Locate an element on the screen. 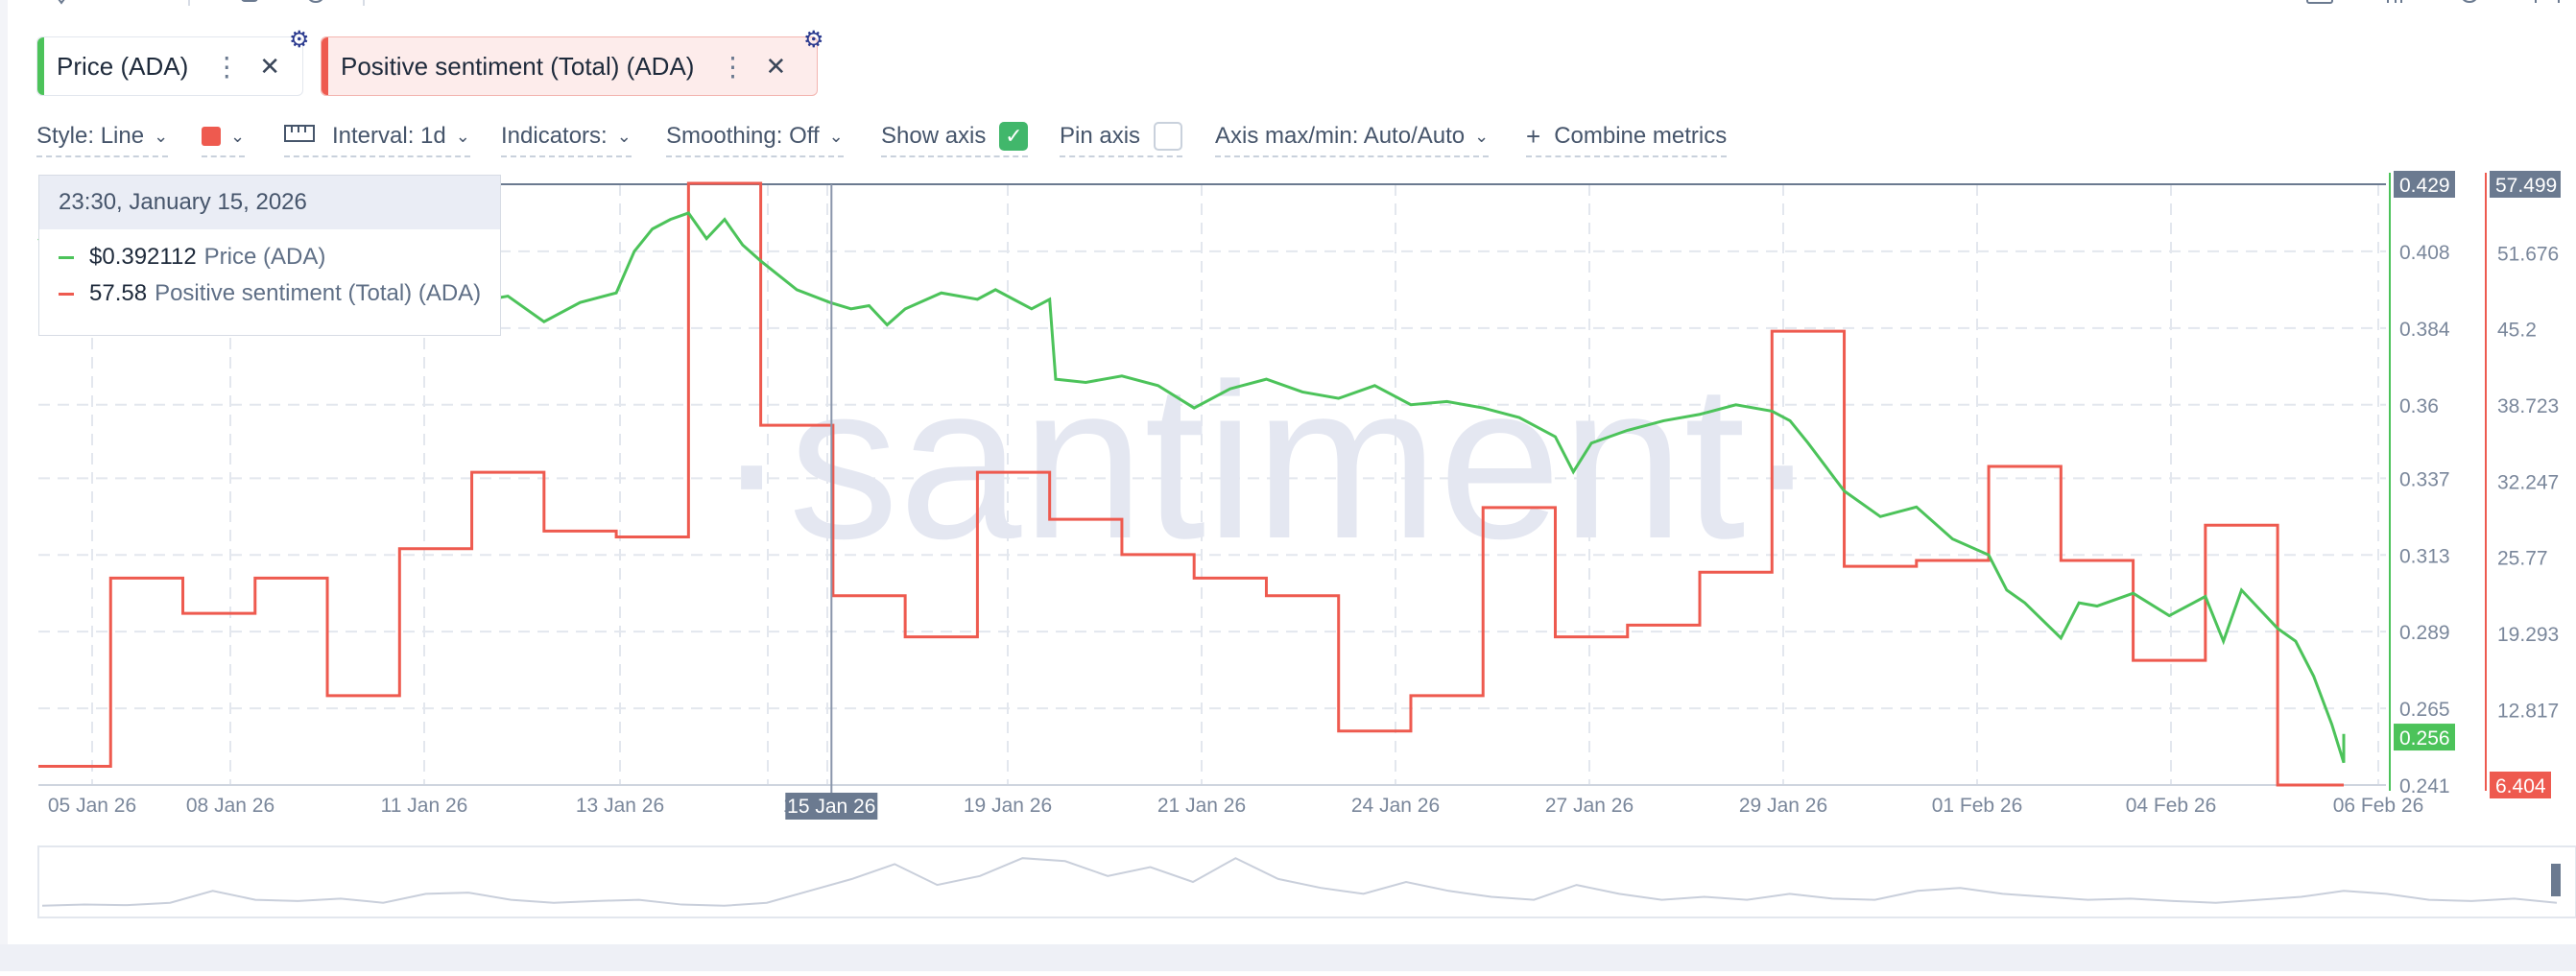  tooltip-value: 57.58 is located at coordinates (118, 293).